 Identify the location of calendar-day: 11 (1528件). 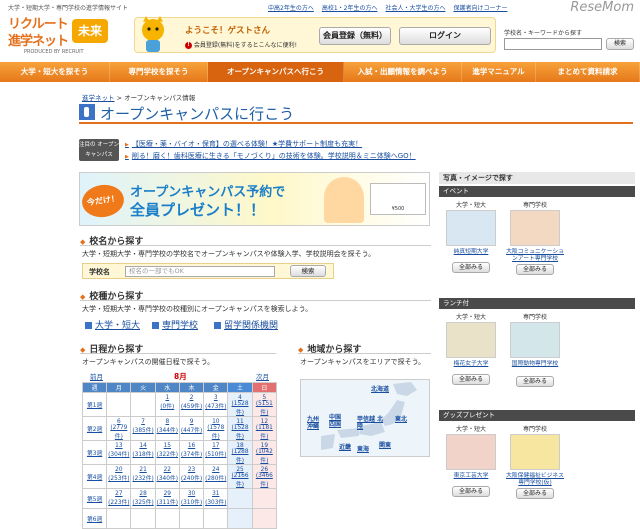
(240, 428).